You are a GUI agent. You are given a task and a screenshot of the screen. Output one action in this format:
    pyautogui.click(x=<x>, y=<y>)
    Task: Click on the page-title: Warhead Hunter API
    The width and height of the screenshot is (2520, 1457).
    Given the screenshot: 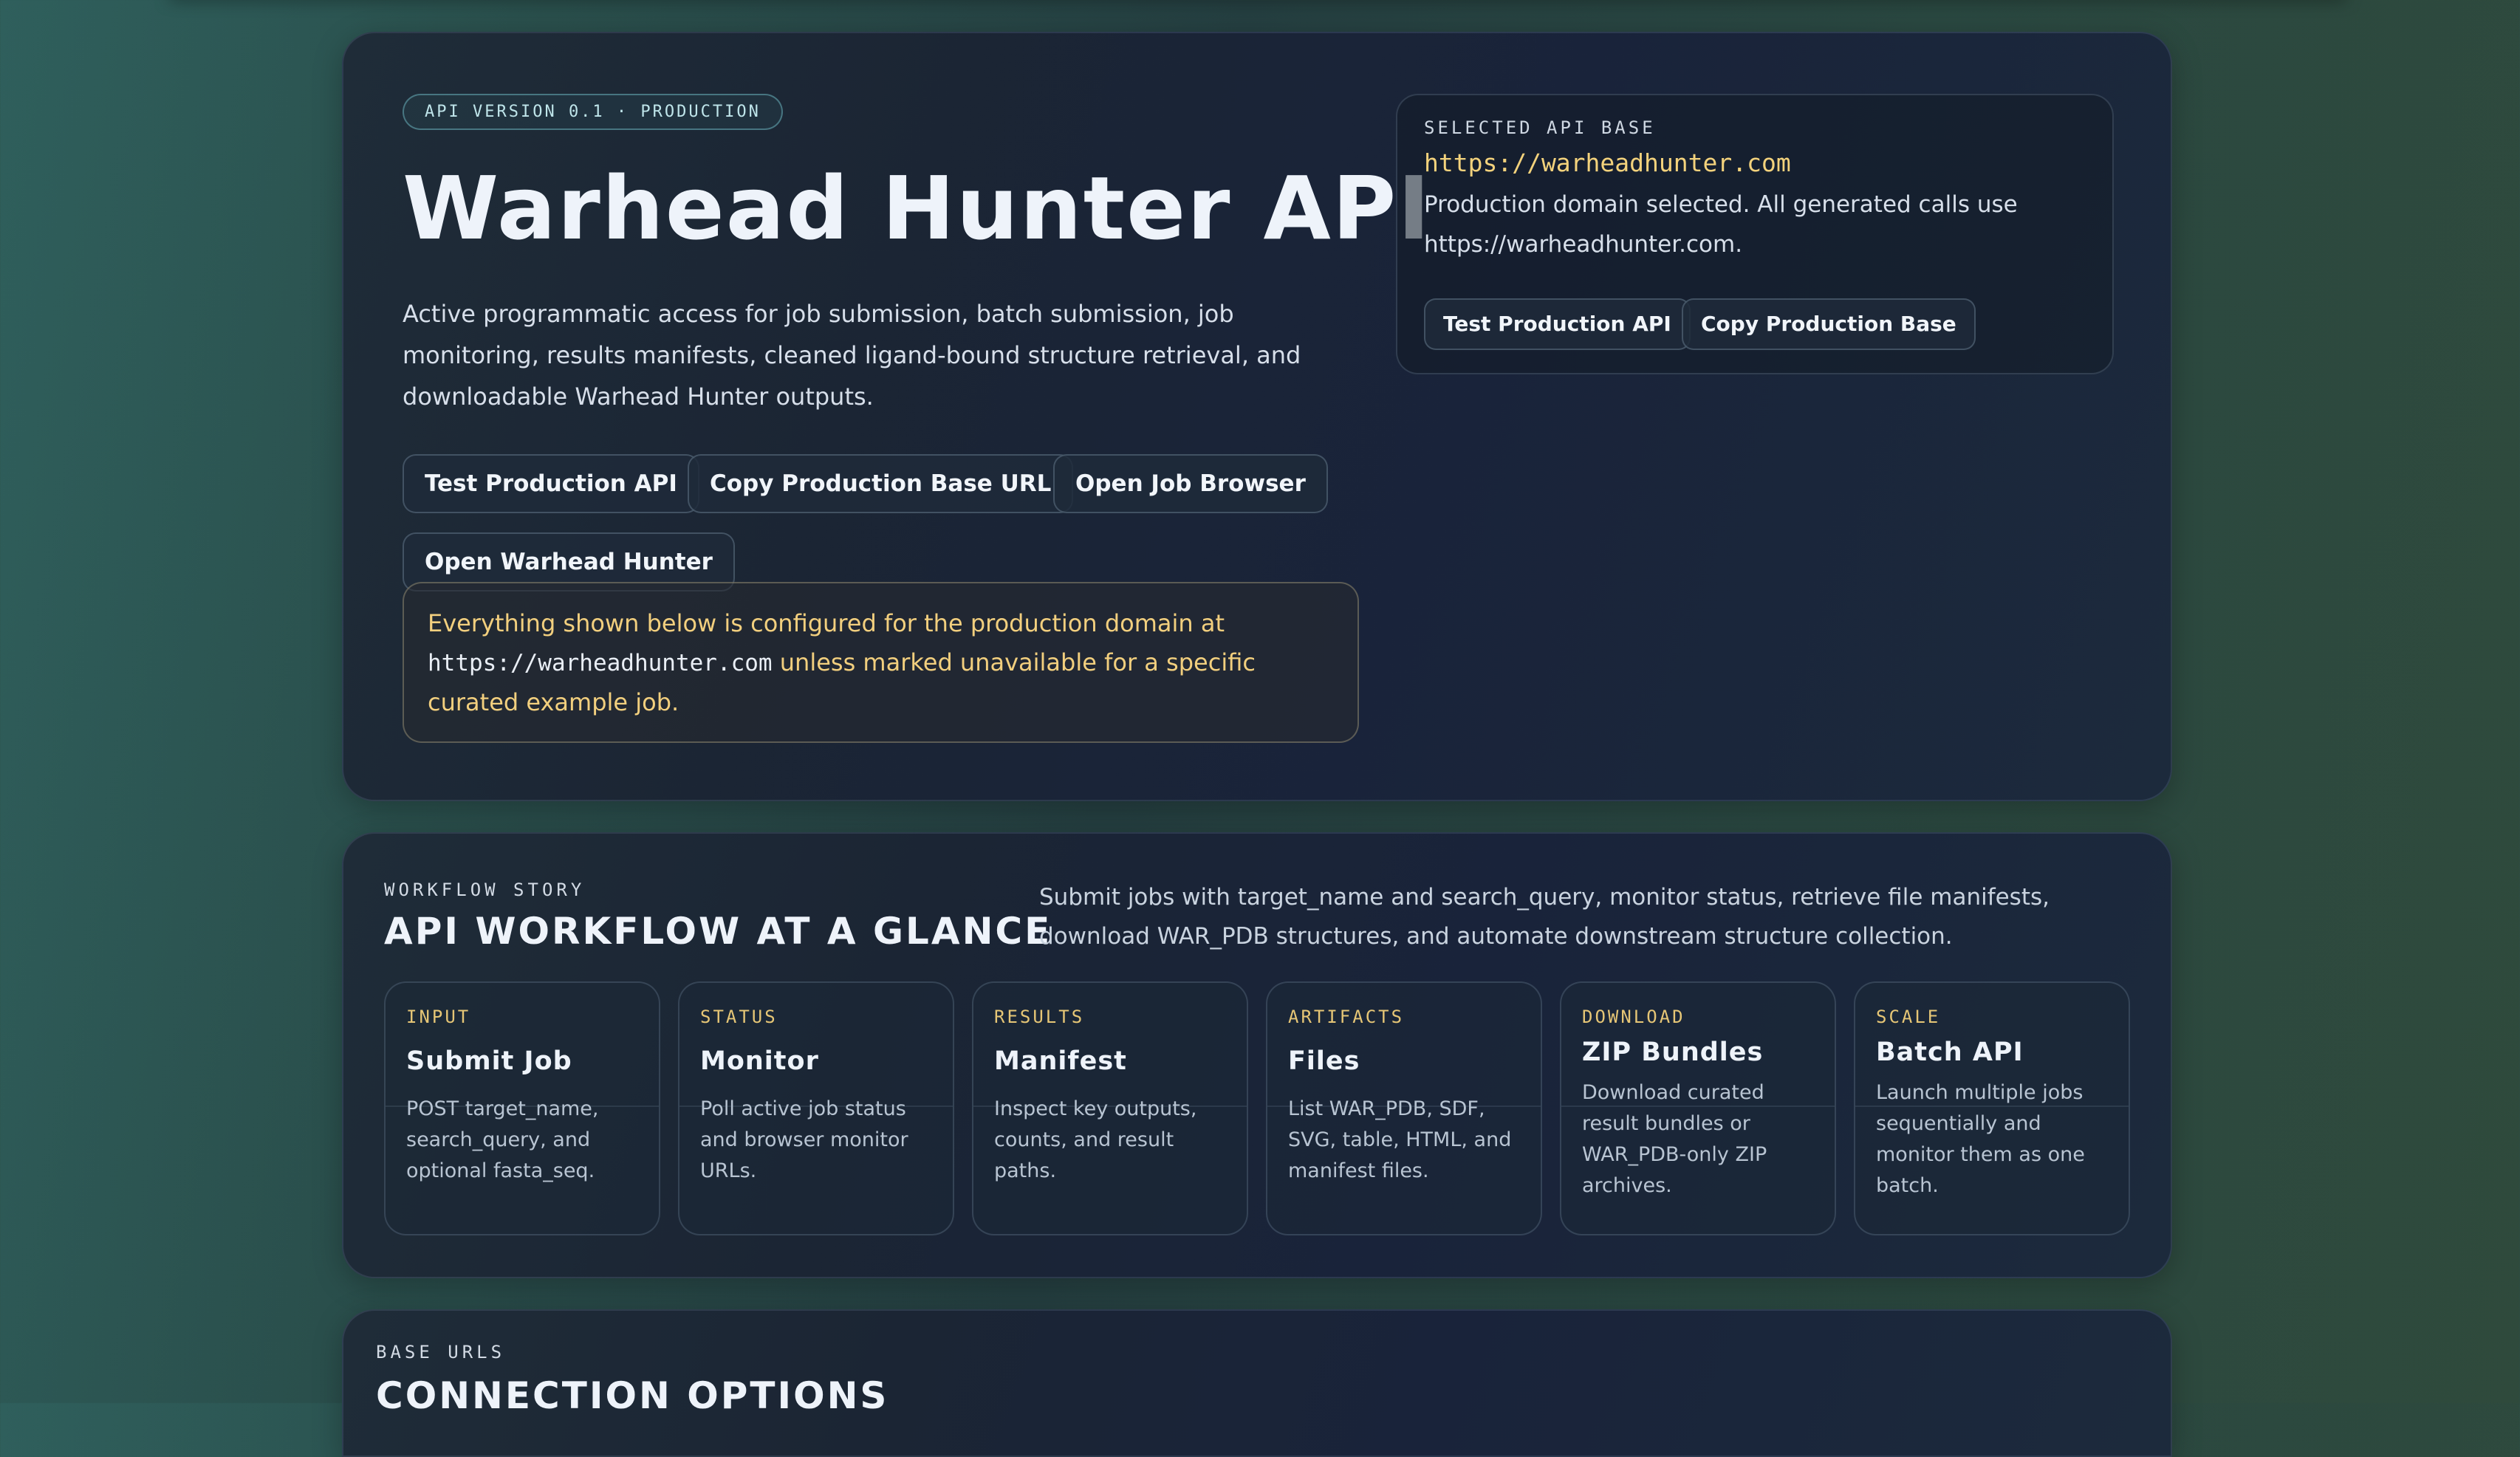 What is the action you would take?
    pyautogui.click(x=917, y=208)
    